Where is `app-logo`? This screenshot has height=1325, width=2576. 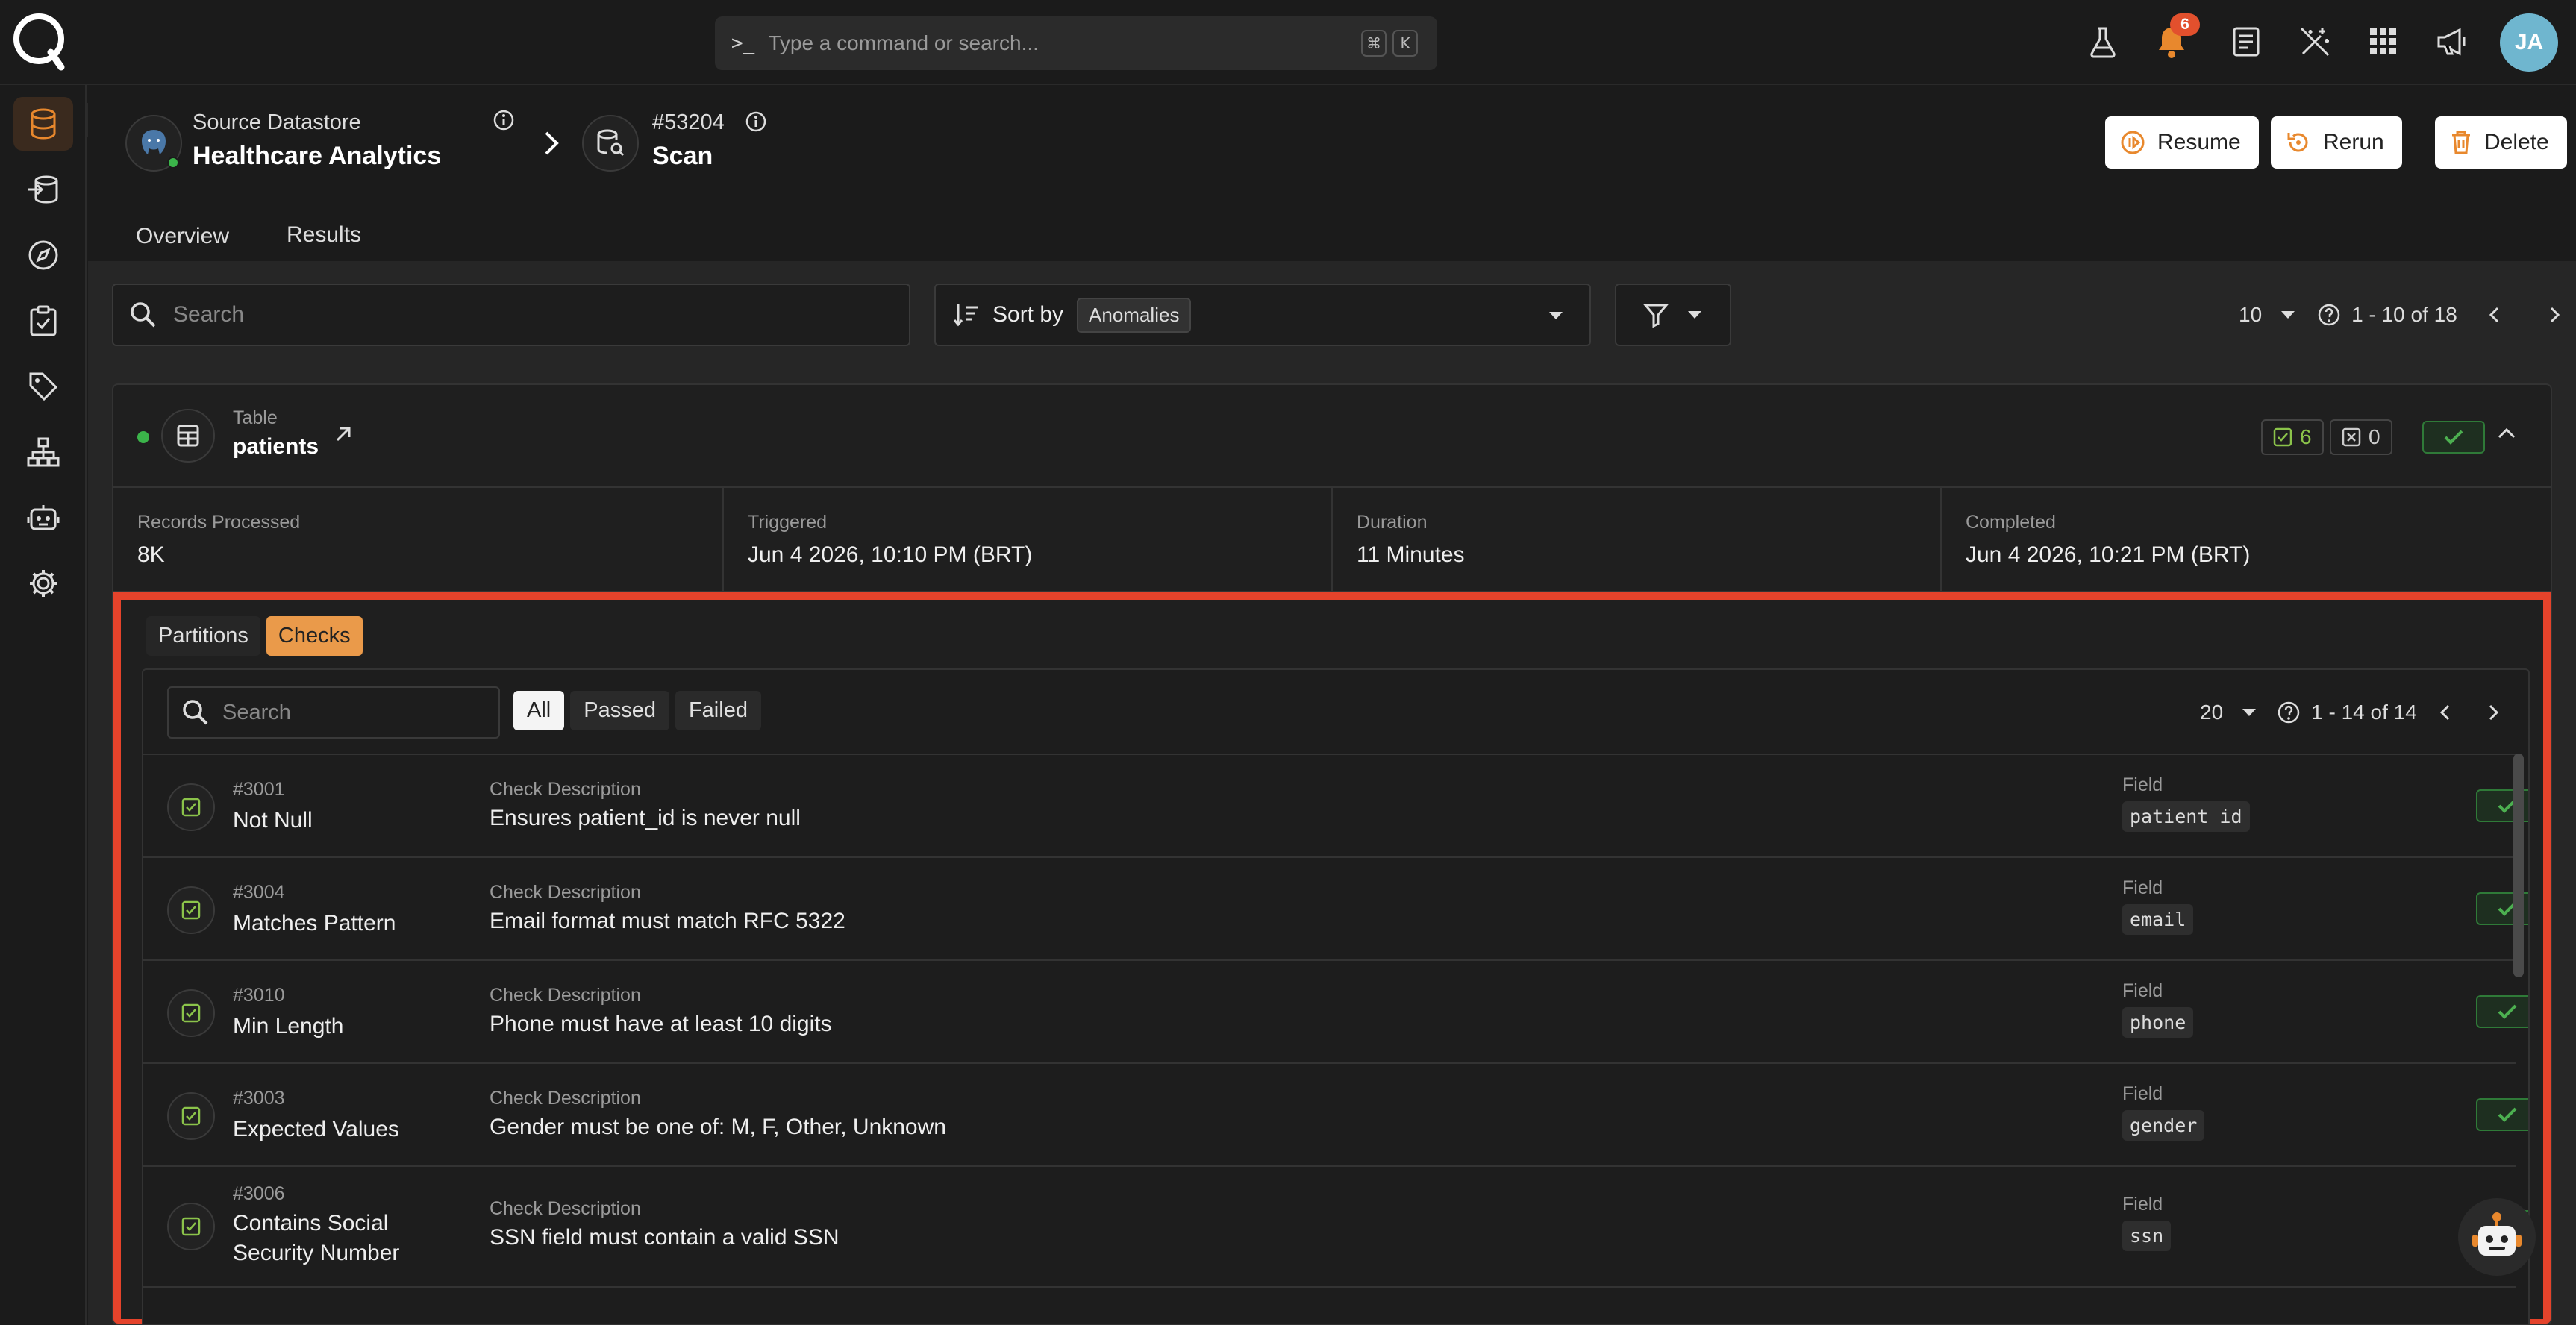 app-logo is located at coordinates (39, 41).